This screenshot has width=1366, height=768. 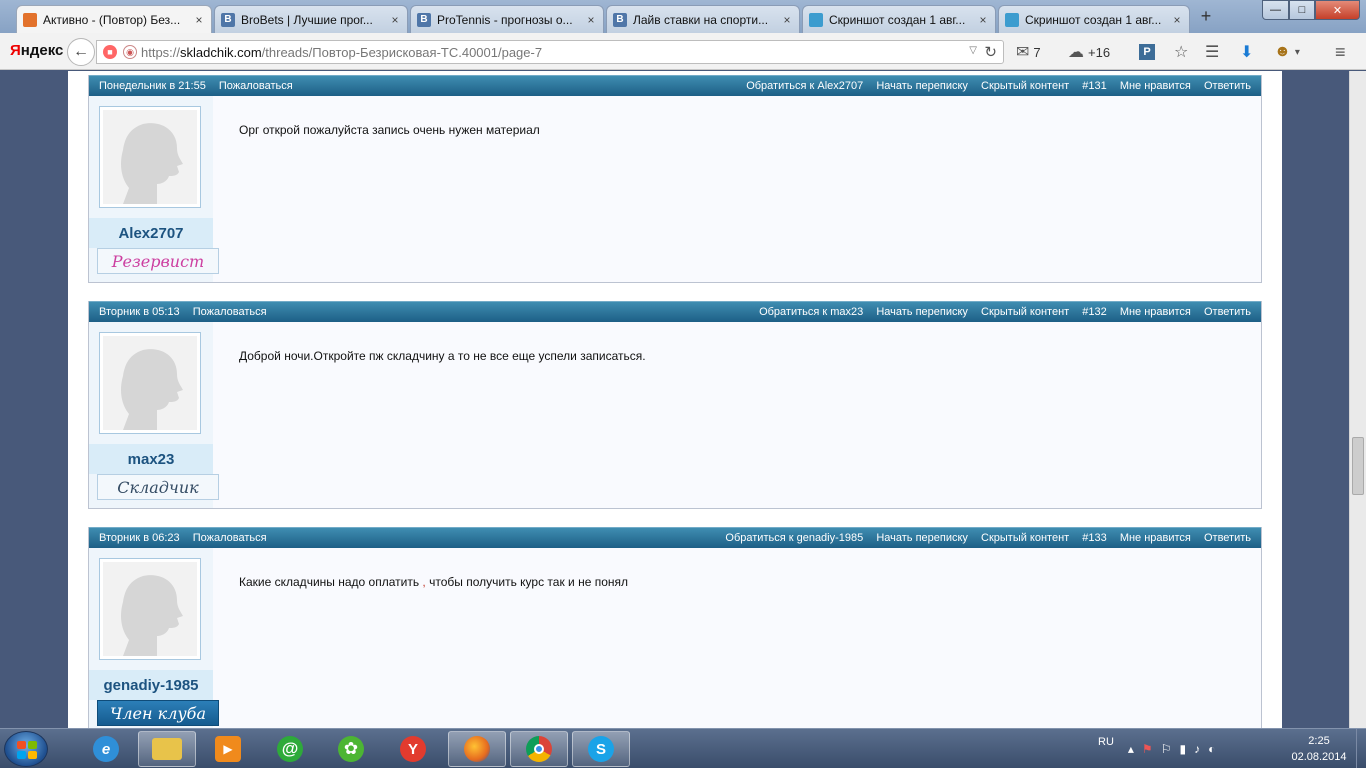 I want to click on post-number-link: #133, so click(x=1094, y=538).